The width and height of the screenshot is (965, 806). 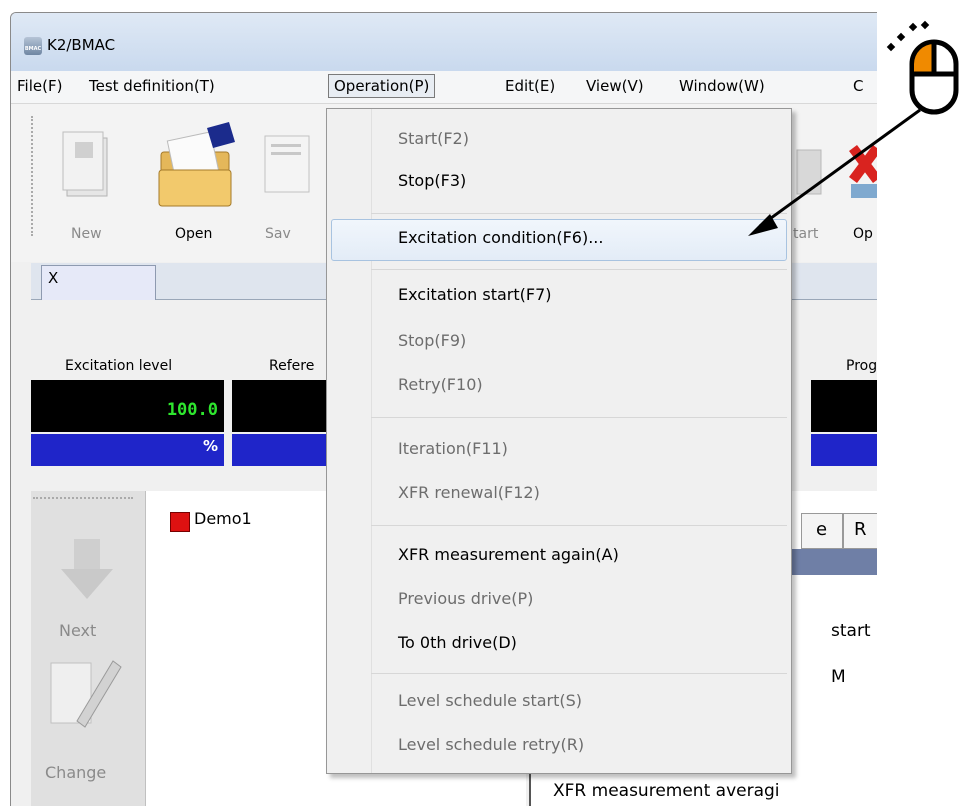 I want to click on start-button-label: tart, so click(x=806, y=234).